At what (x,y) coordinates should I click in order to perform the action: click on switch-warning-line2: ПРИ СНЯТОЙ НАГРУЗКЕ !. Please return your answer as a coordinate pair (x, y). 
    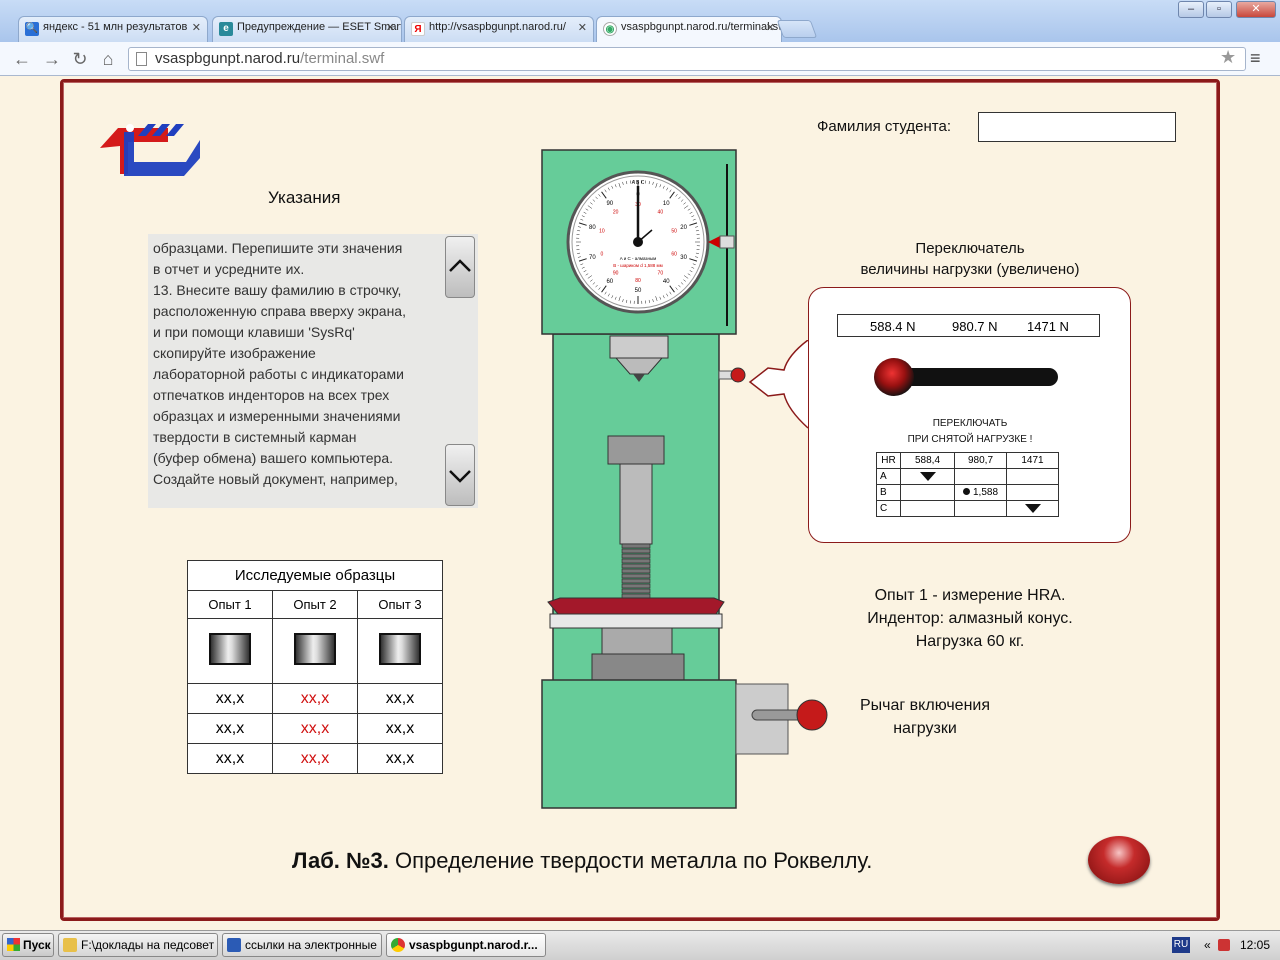
    Looking at the image, I should click on (970, 439).